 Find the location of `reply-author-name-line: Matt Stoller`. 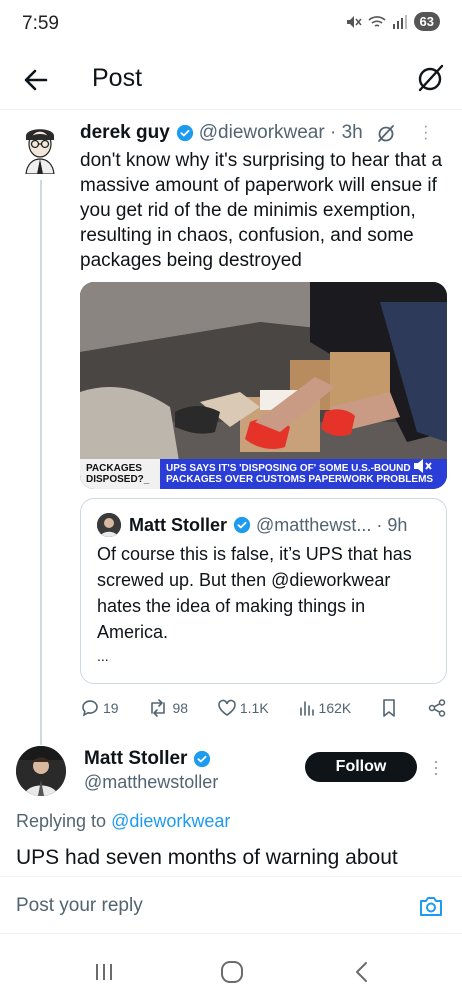

reply-author-name-line: Matt Stoller is located at coordinates (150, 759).